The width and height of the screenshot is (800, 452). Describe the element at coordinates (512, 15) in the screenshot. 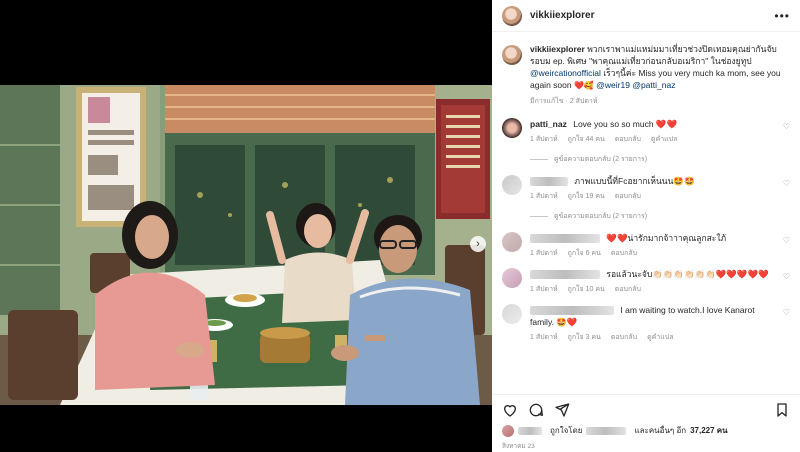

I see `author-avatar` at that location.